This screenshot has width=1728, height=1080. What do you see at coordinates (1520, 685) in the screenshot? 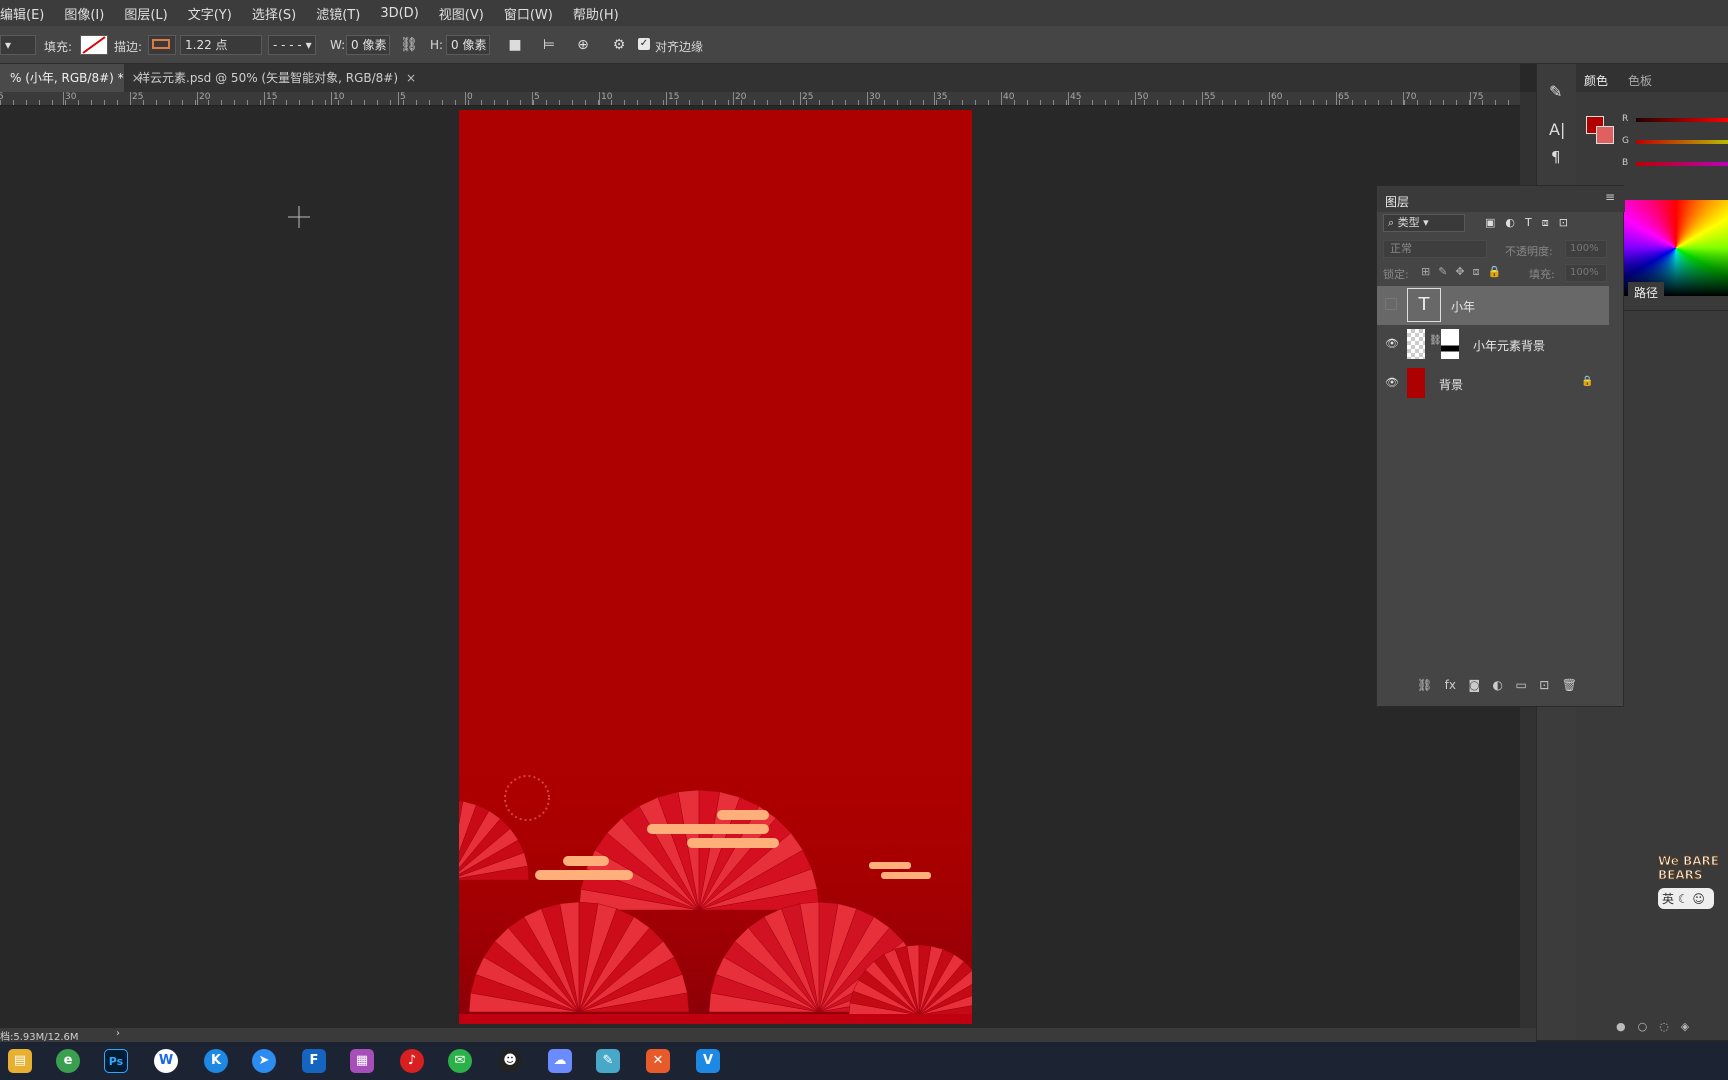
I see `new-group-icon: ▭` at bounding box center [1520, 685].